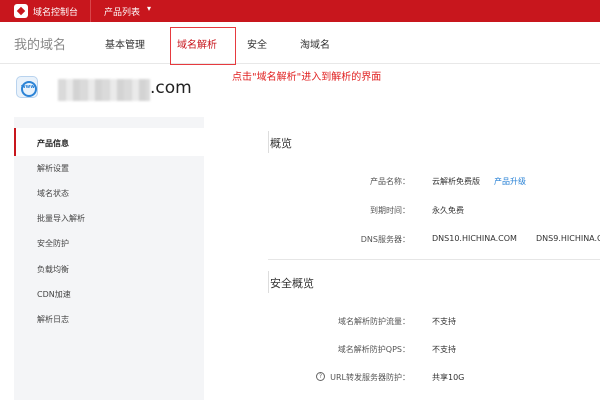 Image resolution: width=600 pixels, height=400 pixels. What do you see at coordinates (292, 283) in the screenshot?
I see `security-overview-title: 安全概览` at bounding box center [292, 283].